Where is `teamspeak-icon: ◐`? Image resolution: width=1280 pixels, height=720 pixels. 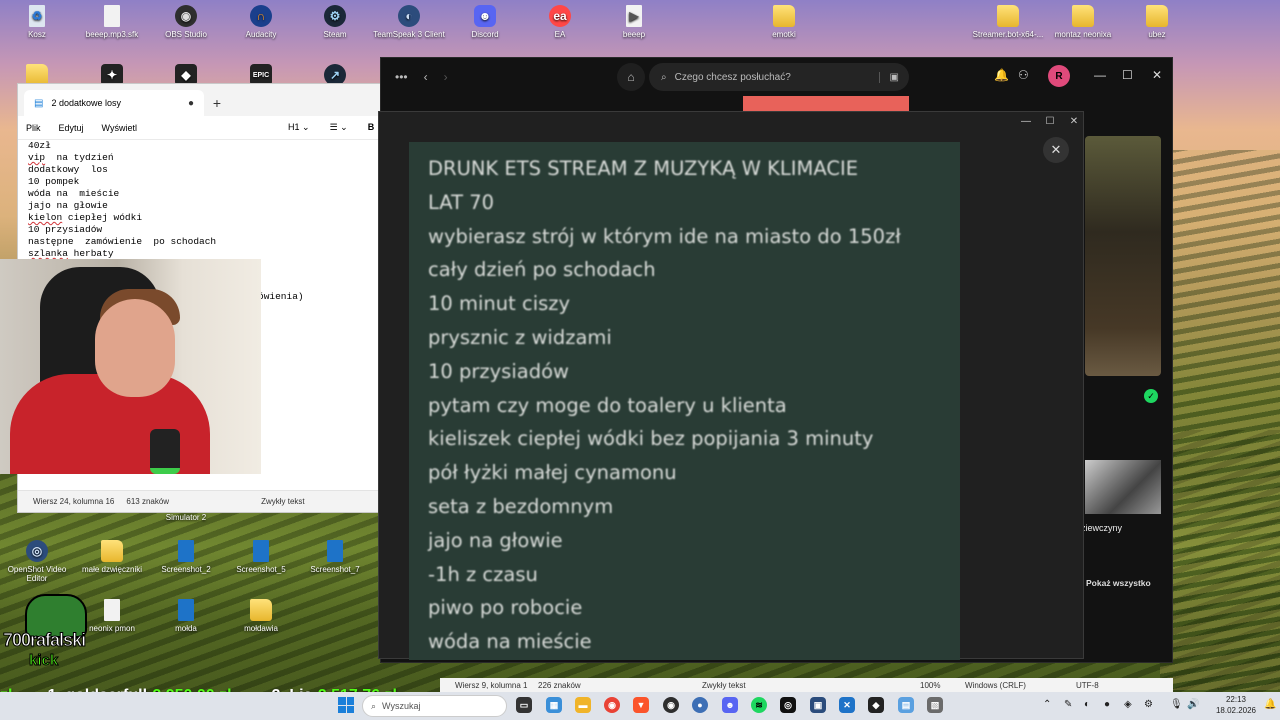
teamspeak-icon: ◐ is located at coordinates (409, 16).